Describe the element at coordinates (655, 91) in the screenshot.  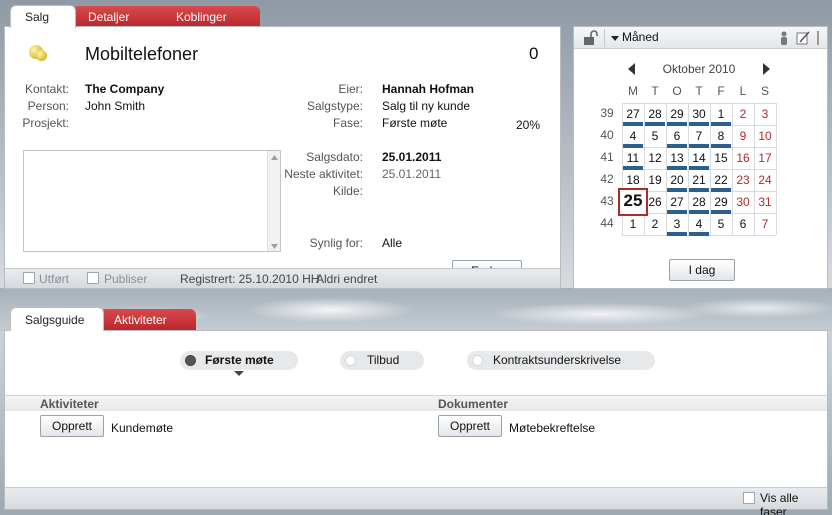
I see `day-header: T` at that location.